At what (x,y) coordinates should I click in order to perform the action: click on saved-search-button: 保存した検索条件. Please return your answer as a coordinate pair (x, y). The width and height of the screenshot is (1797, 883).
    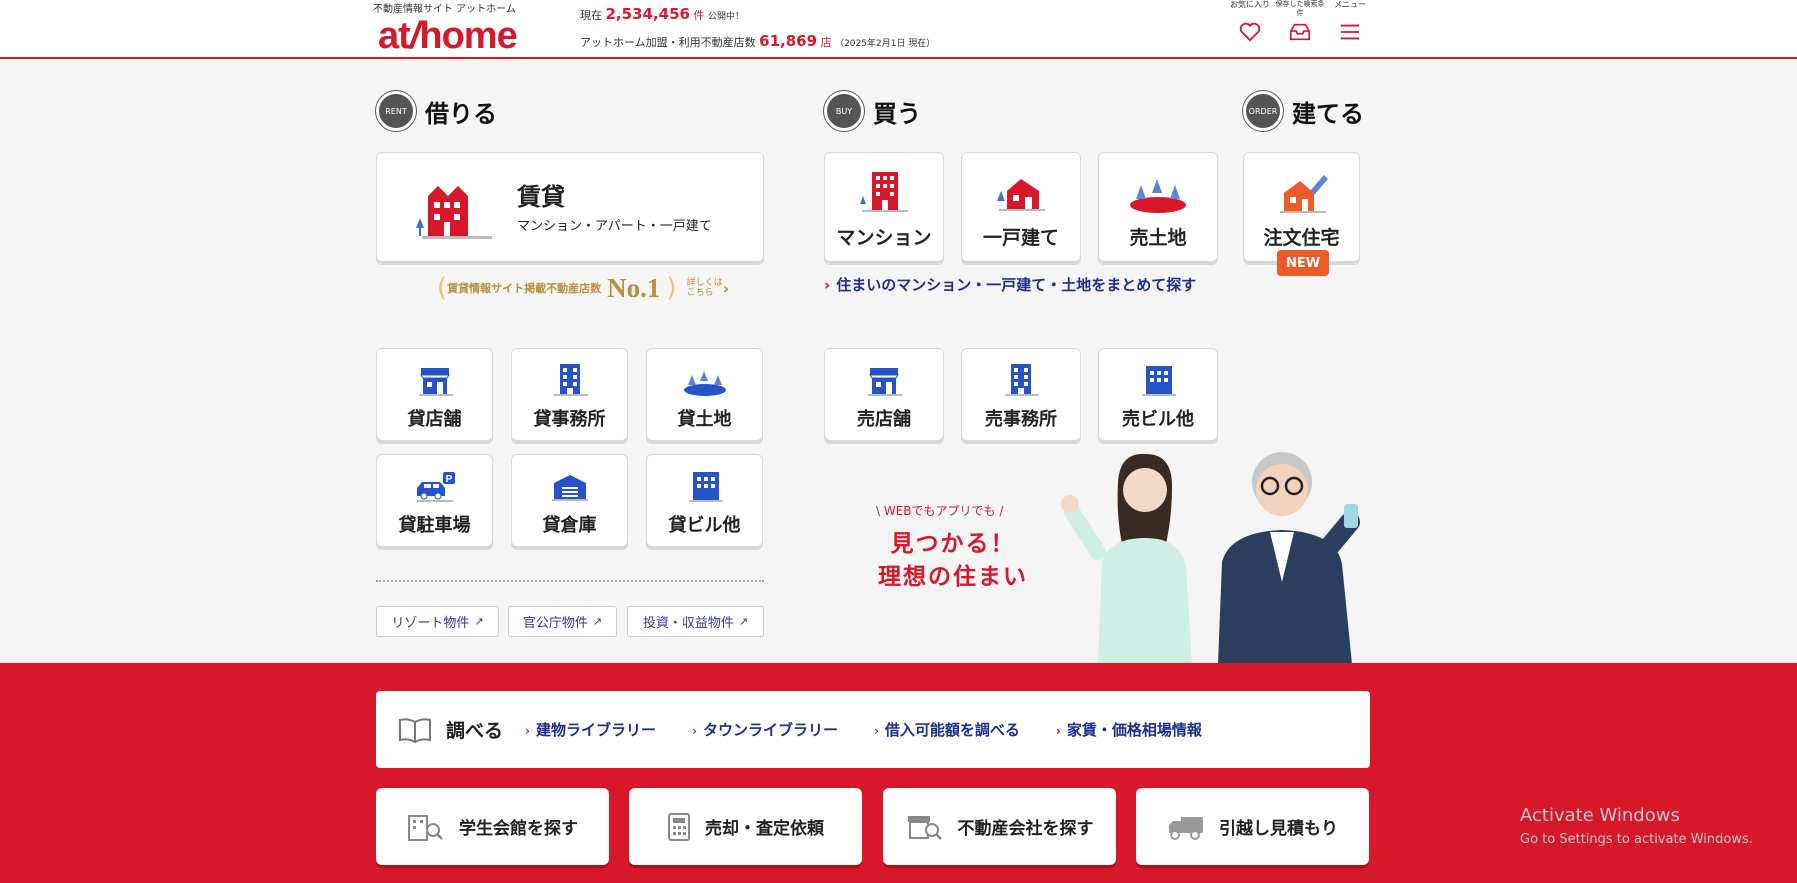
    Looking at the image, I should click on (1300, 23).